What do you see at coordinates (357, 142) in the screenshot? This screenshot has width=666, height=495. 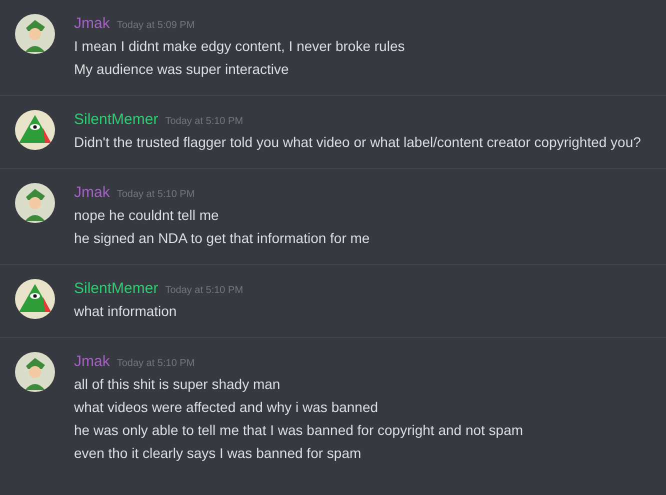 I see `message-text: Didn't the trusted flagger told you what video or what label/content creator copyrighted you?` at bounding box center [357, 142].